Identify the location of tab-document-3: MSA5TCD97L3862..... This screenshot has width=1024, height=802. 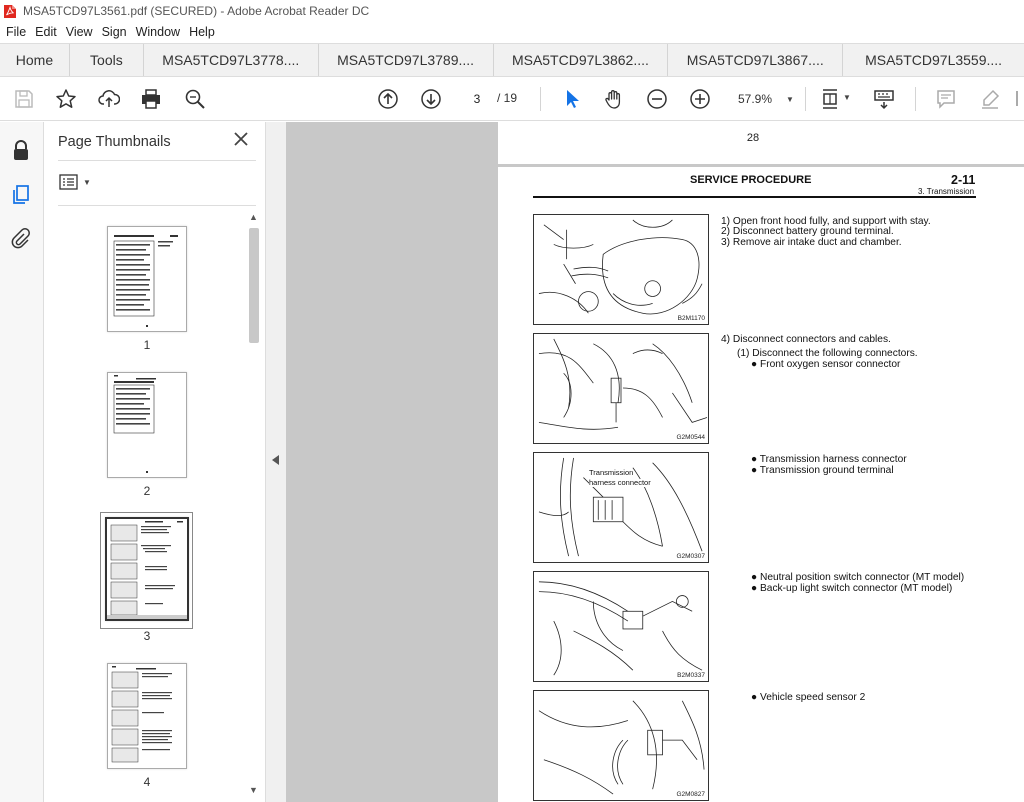
(581, 60).